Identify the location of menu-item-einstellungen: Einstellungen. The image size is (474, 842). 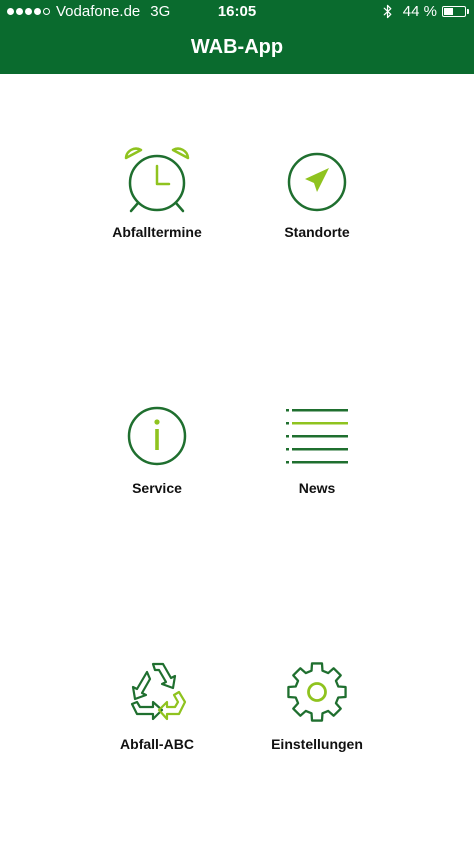
(317, 713).